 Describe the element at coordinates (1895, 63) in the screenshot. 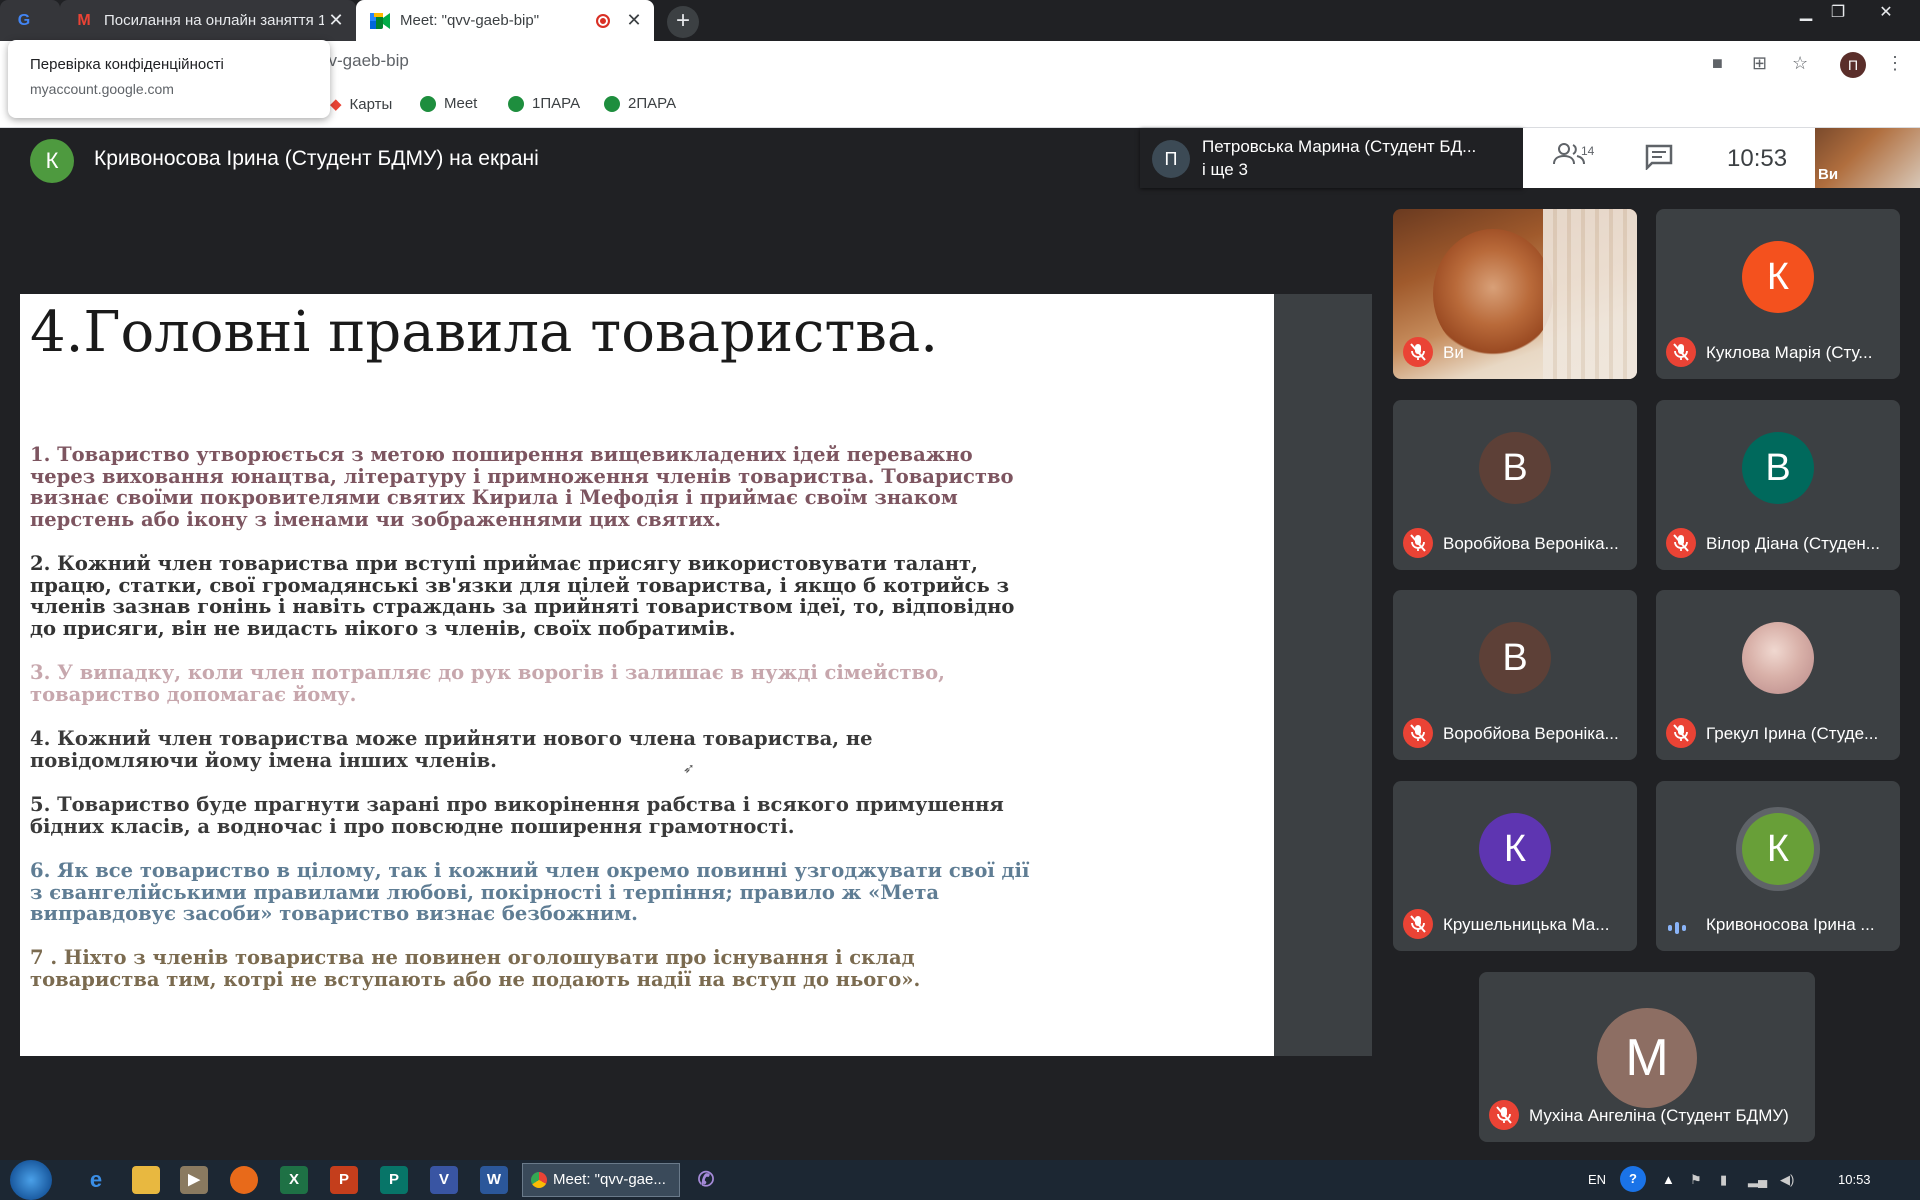

I see `menu-icon: ⋮` at that location.